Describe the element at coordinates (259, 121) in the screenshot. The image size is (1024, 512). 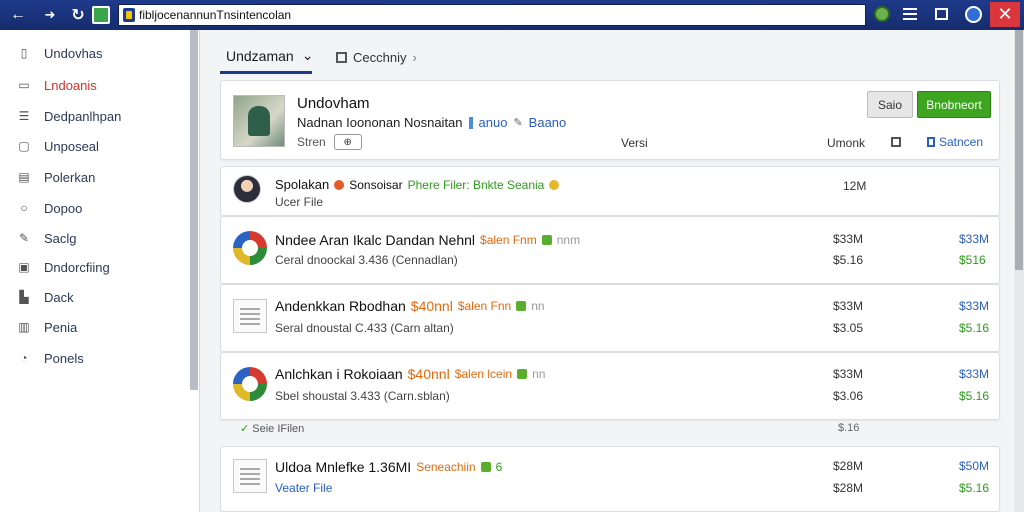
I see `avatar` at that location.